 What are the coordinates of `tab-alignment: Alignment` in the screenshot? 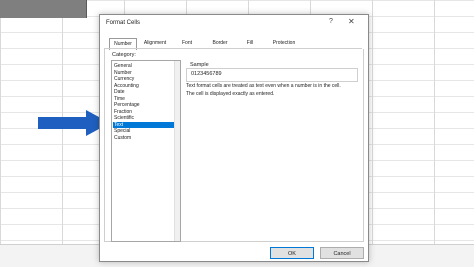 It's located at (155, 43).